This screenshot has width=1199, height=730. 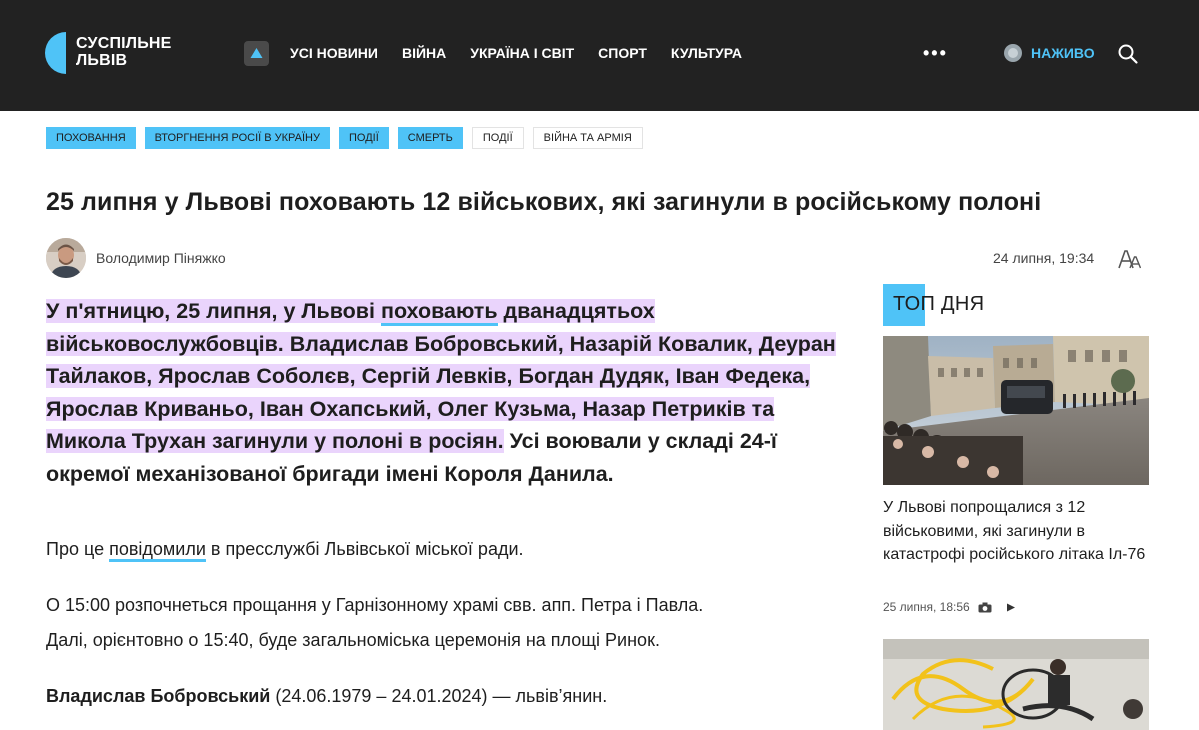 What do you see at coordinates (364, 549) in the screenshot?
I see `p1-after: в пресслужбі Львівської міської ради.` at bounding box center [364, 549].